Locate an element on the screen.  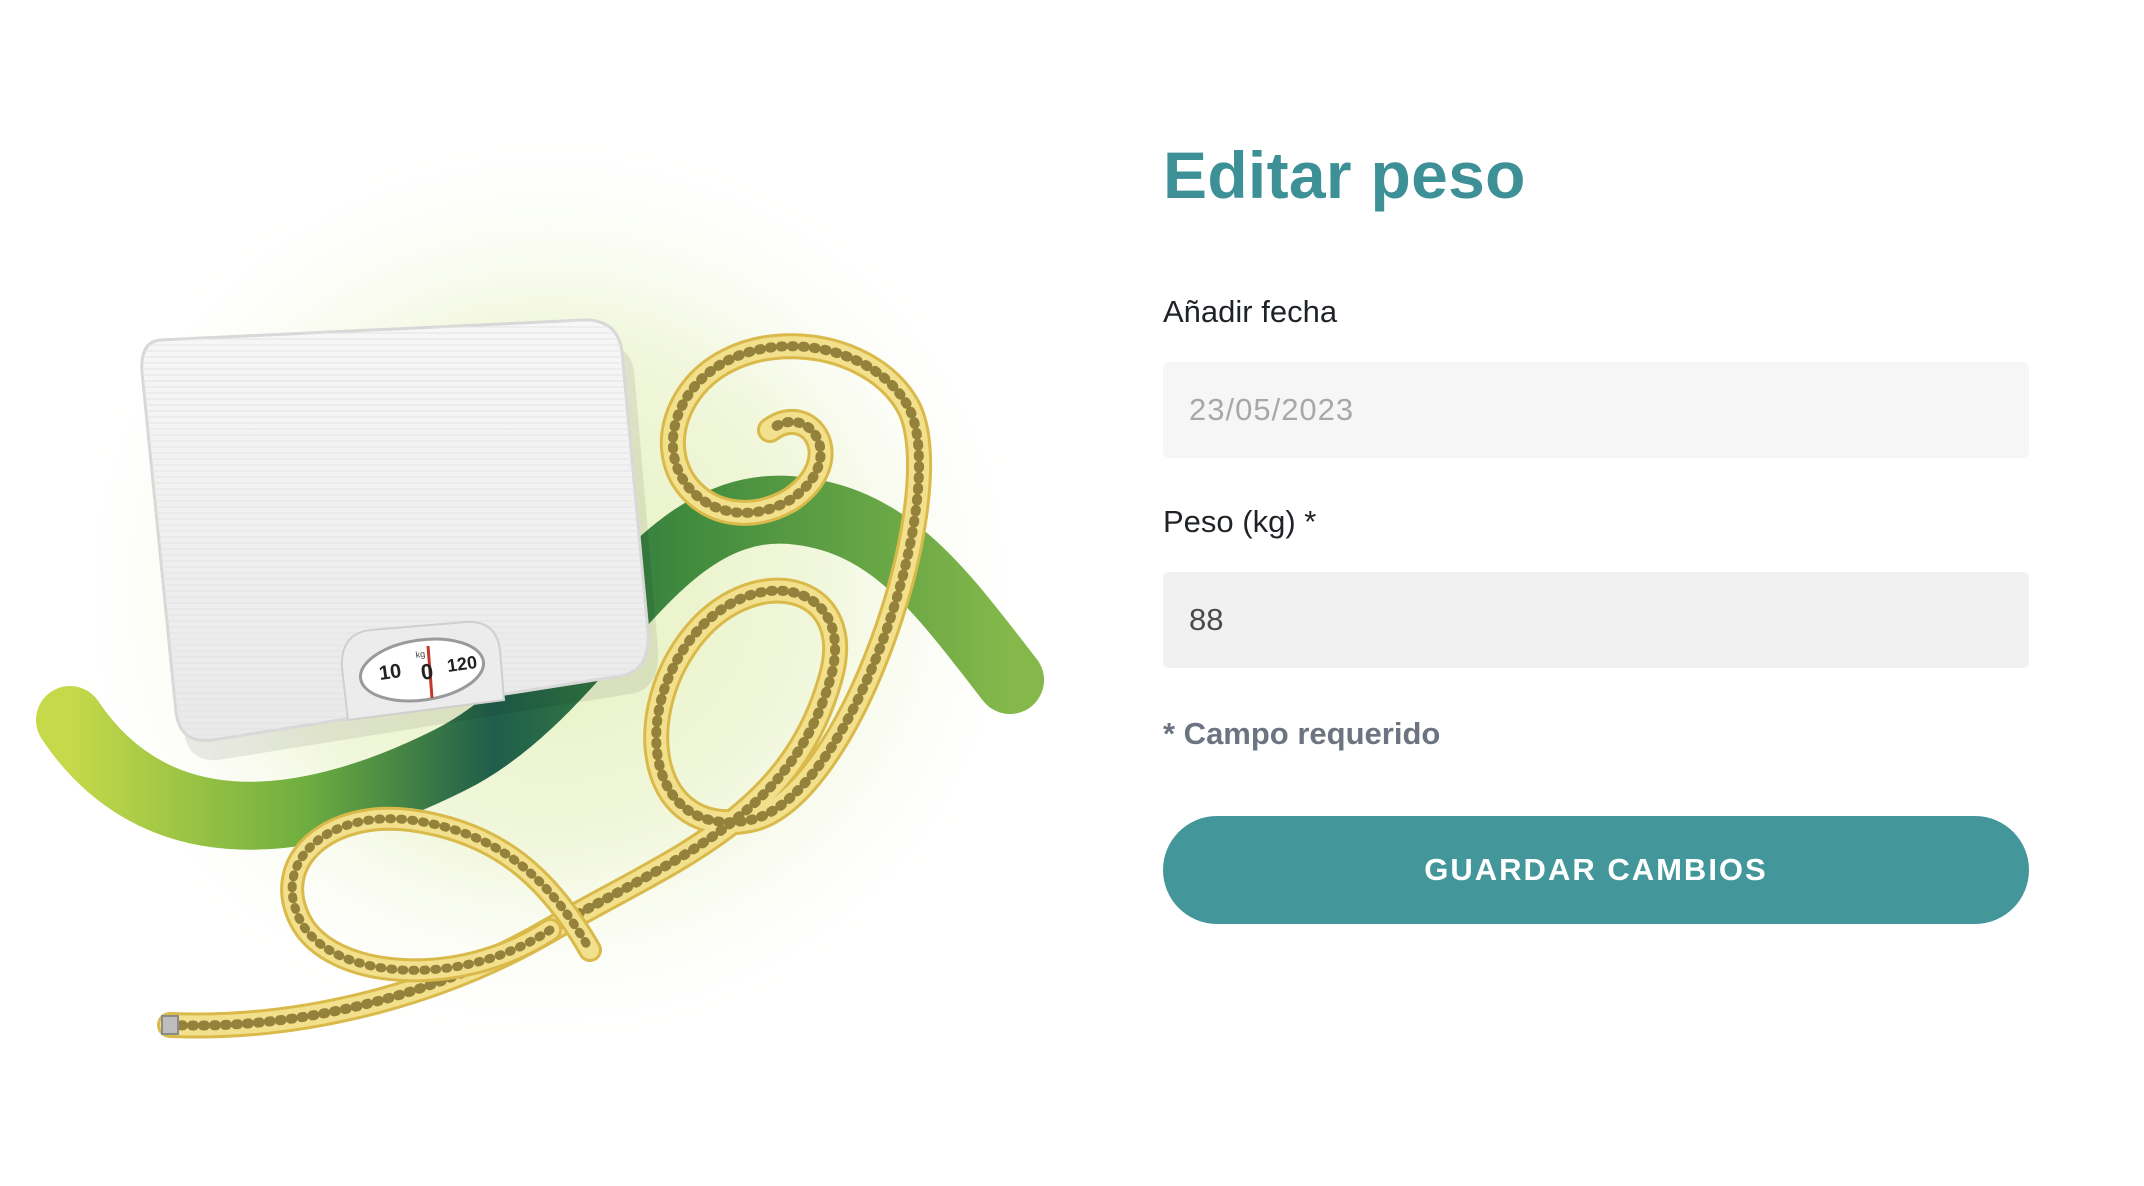
weight-field-label: Peso (kg) * is located at coordinates (1240, 521).